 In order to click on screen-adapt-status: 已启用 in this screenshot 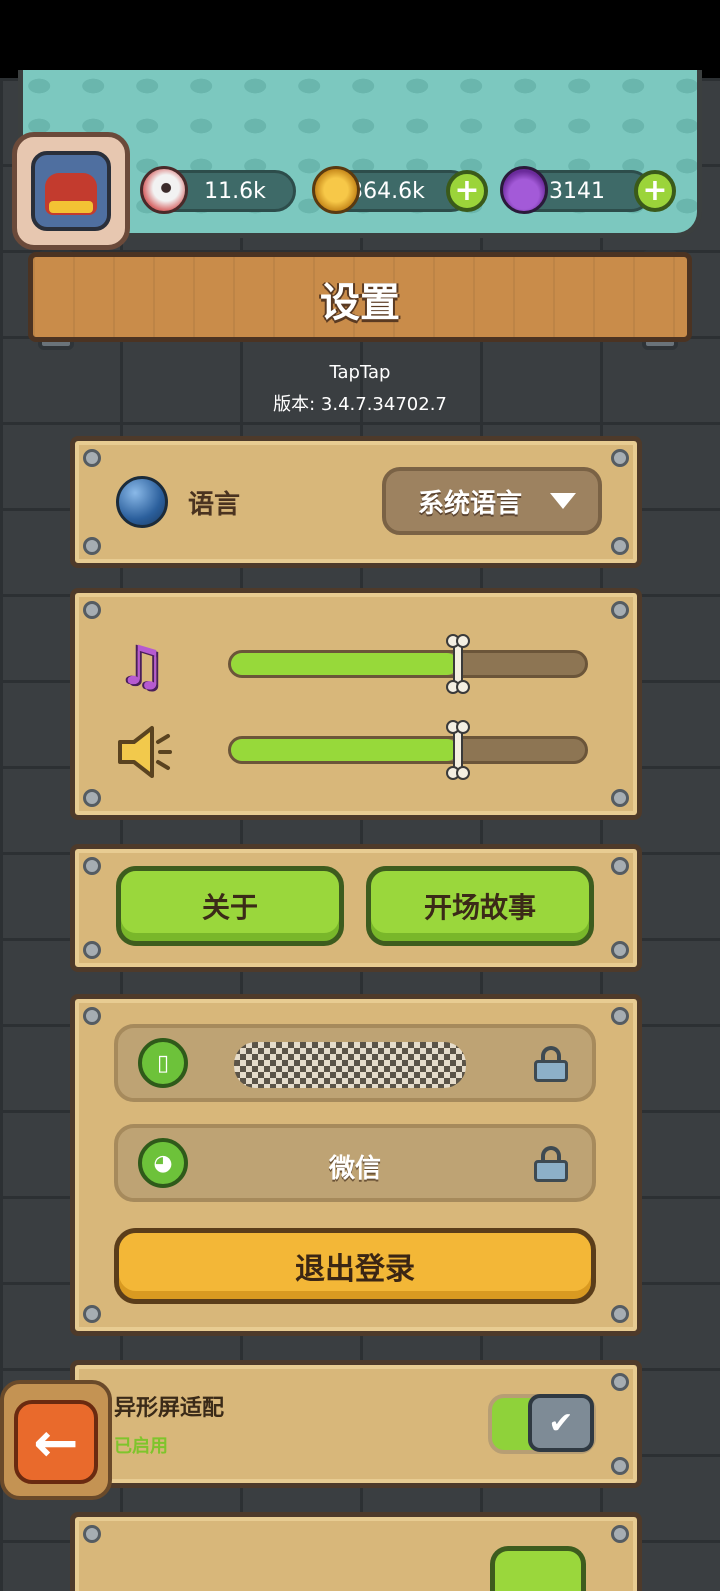, I will do `click(141, 1446)`.